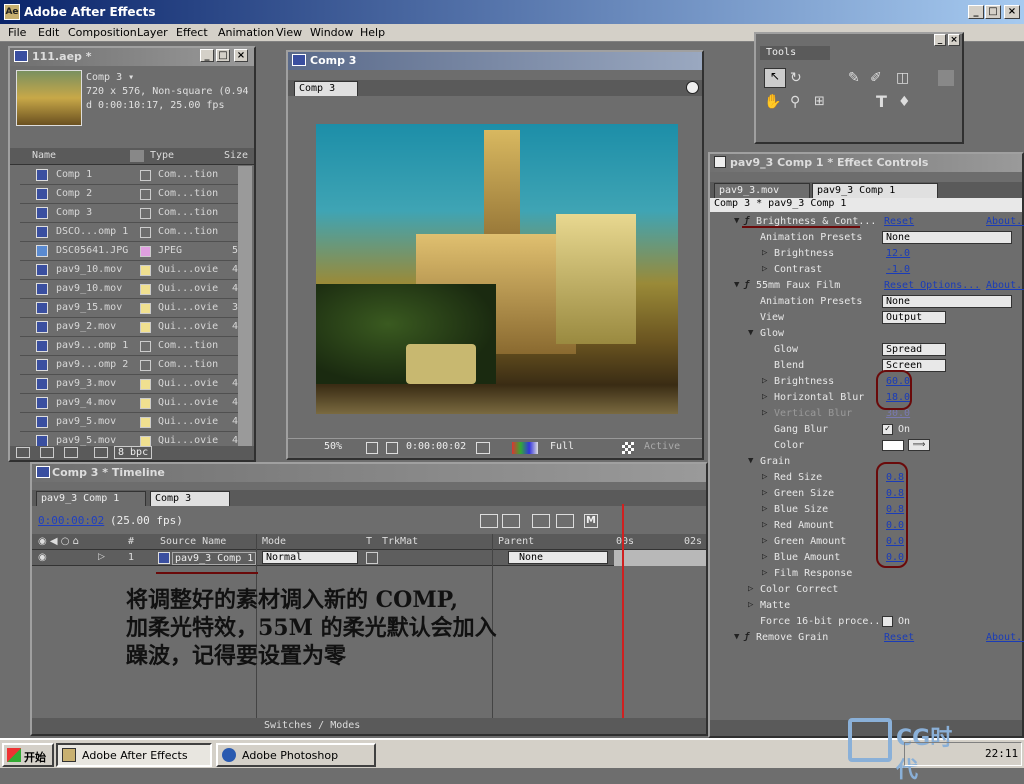  What do you see at coordinates (623, 615) in the screenshot?
I see `current-time-indicator` at bounding box center [623, 615].